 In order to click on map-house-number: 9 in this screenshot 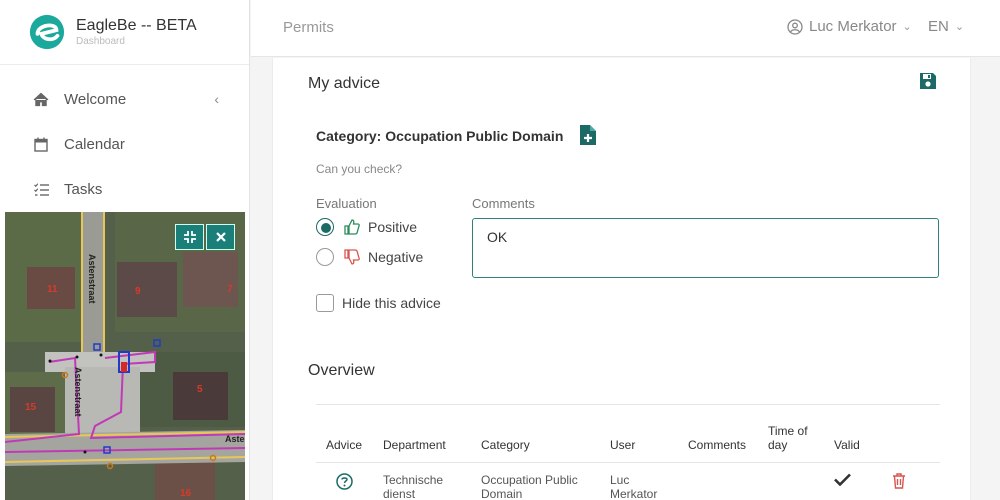, I will do `click(138, 291)`.